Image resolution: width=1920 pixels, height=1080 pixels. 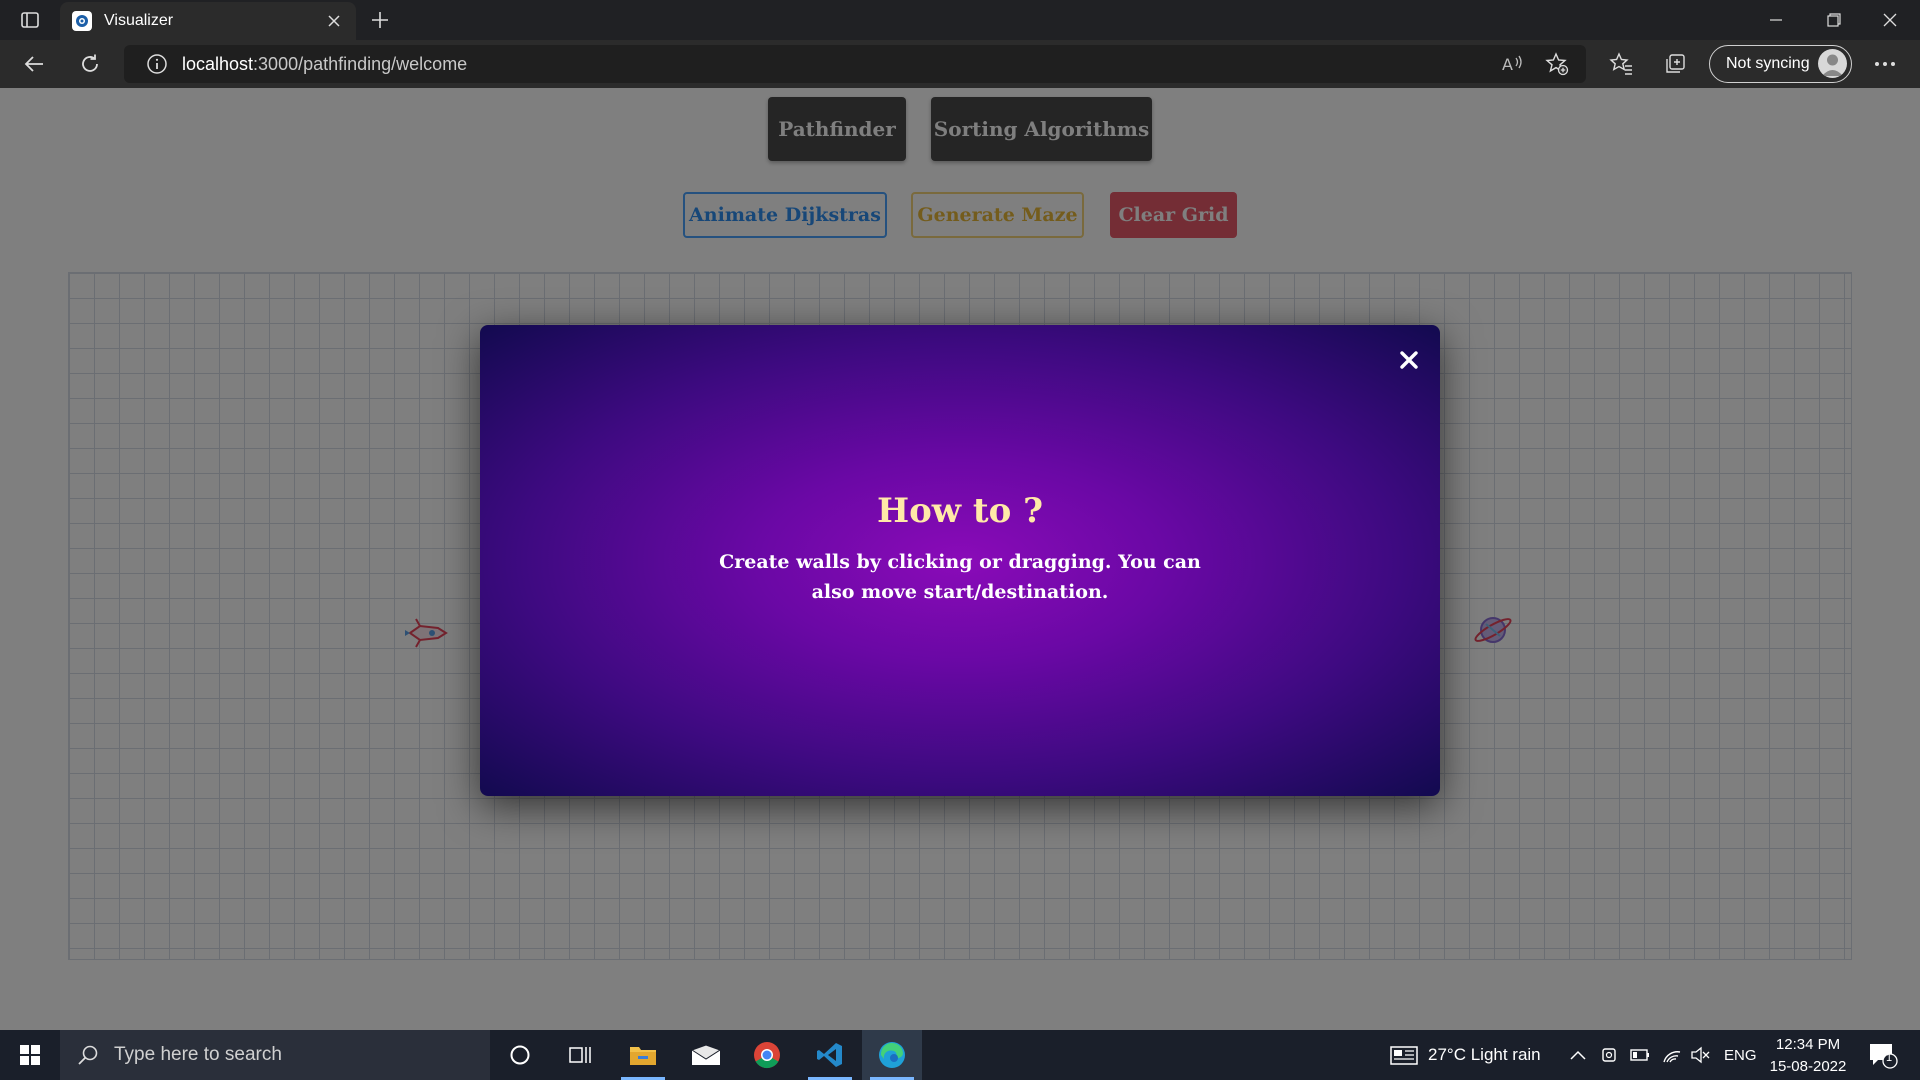 What do you see at coordinates (767, 1055) in the screenshot?
I see `chrome-icon` at bounding box center [767, 1055].